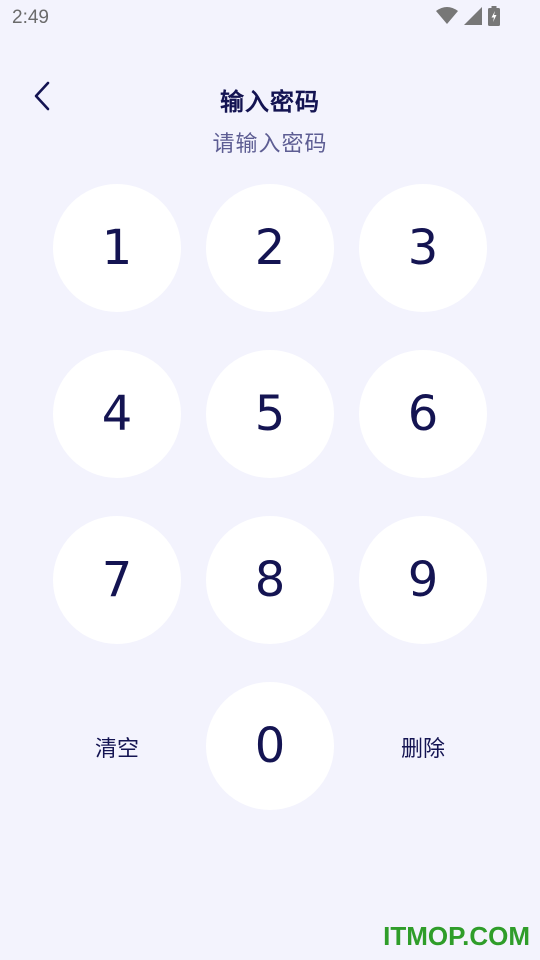 The image size is (540, 960). Describe the element at coordinates (270, 580) in the screenshot. I see `key-8: 8` at that location.